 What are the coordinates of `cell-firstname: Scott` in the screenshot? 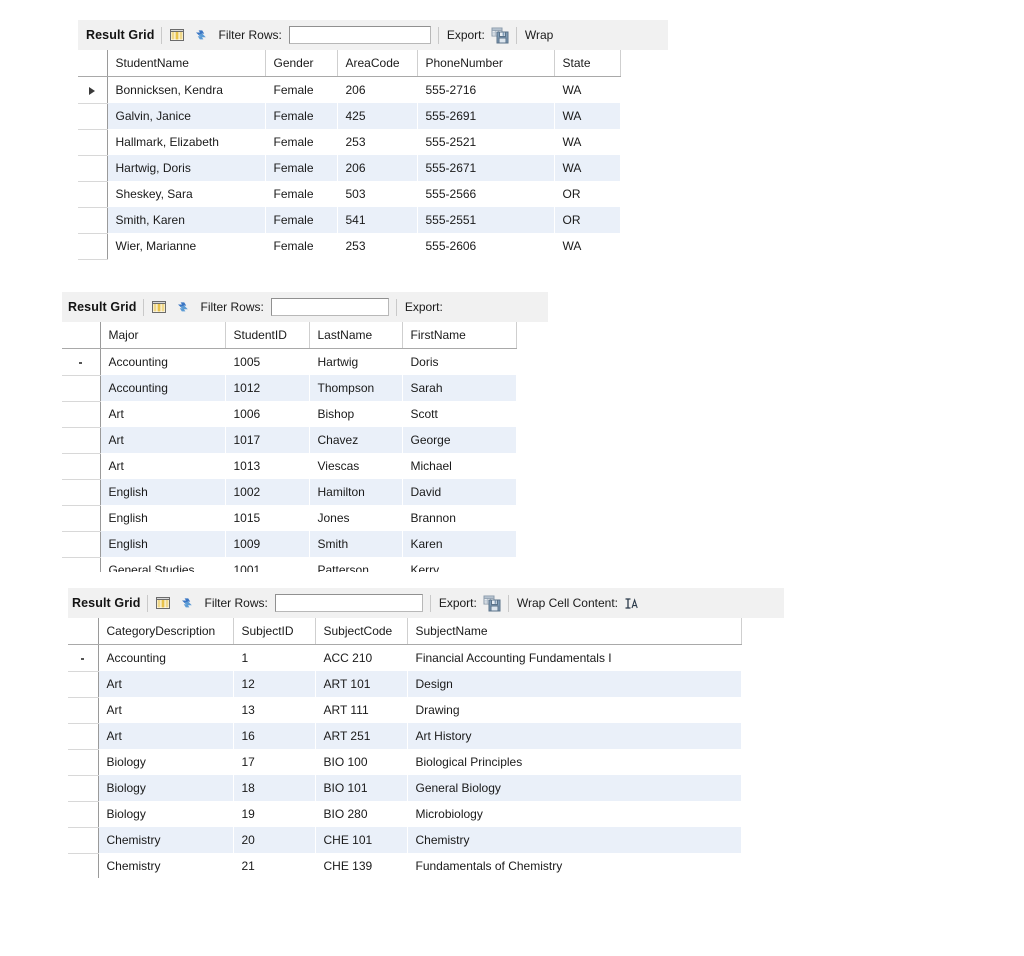 It's located at (459, 414).